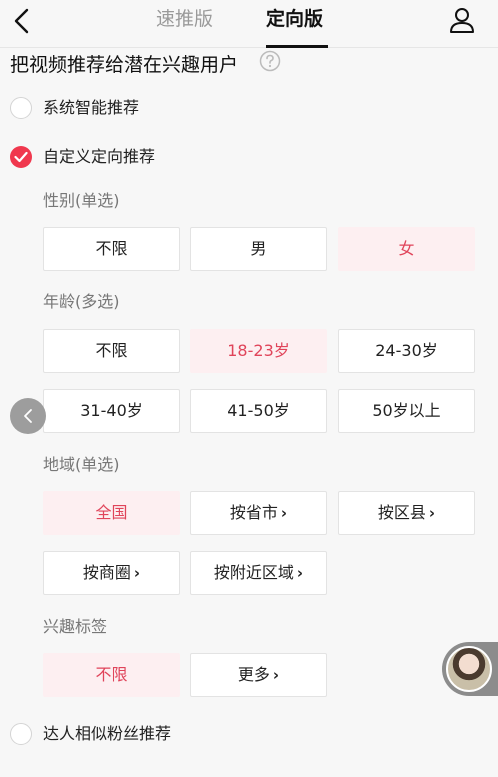 The height and width of the screenshot is (777, 498). I want to click on interest-option-more: 更多 ›, so click(258, 675).